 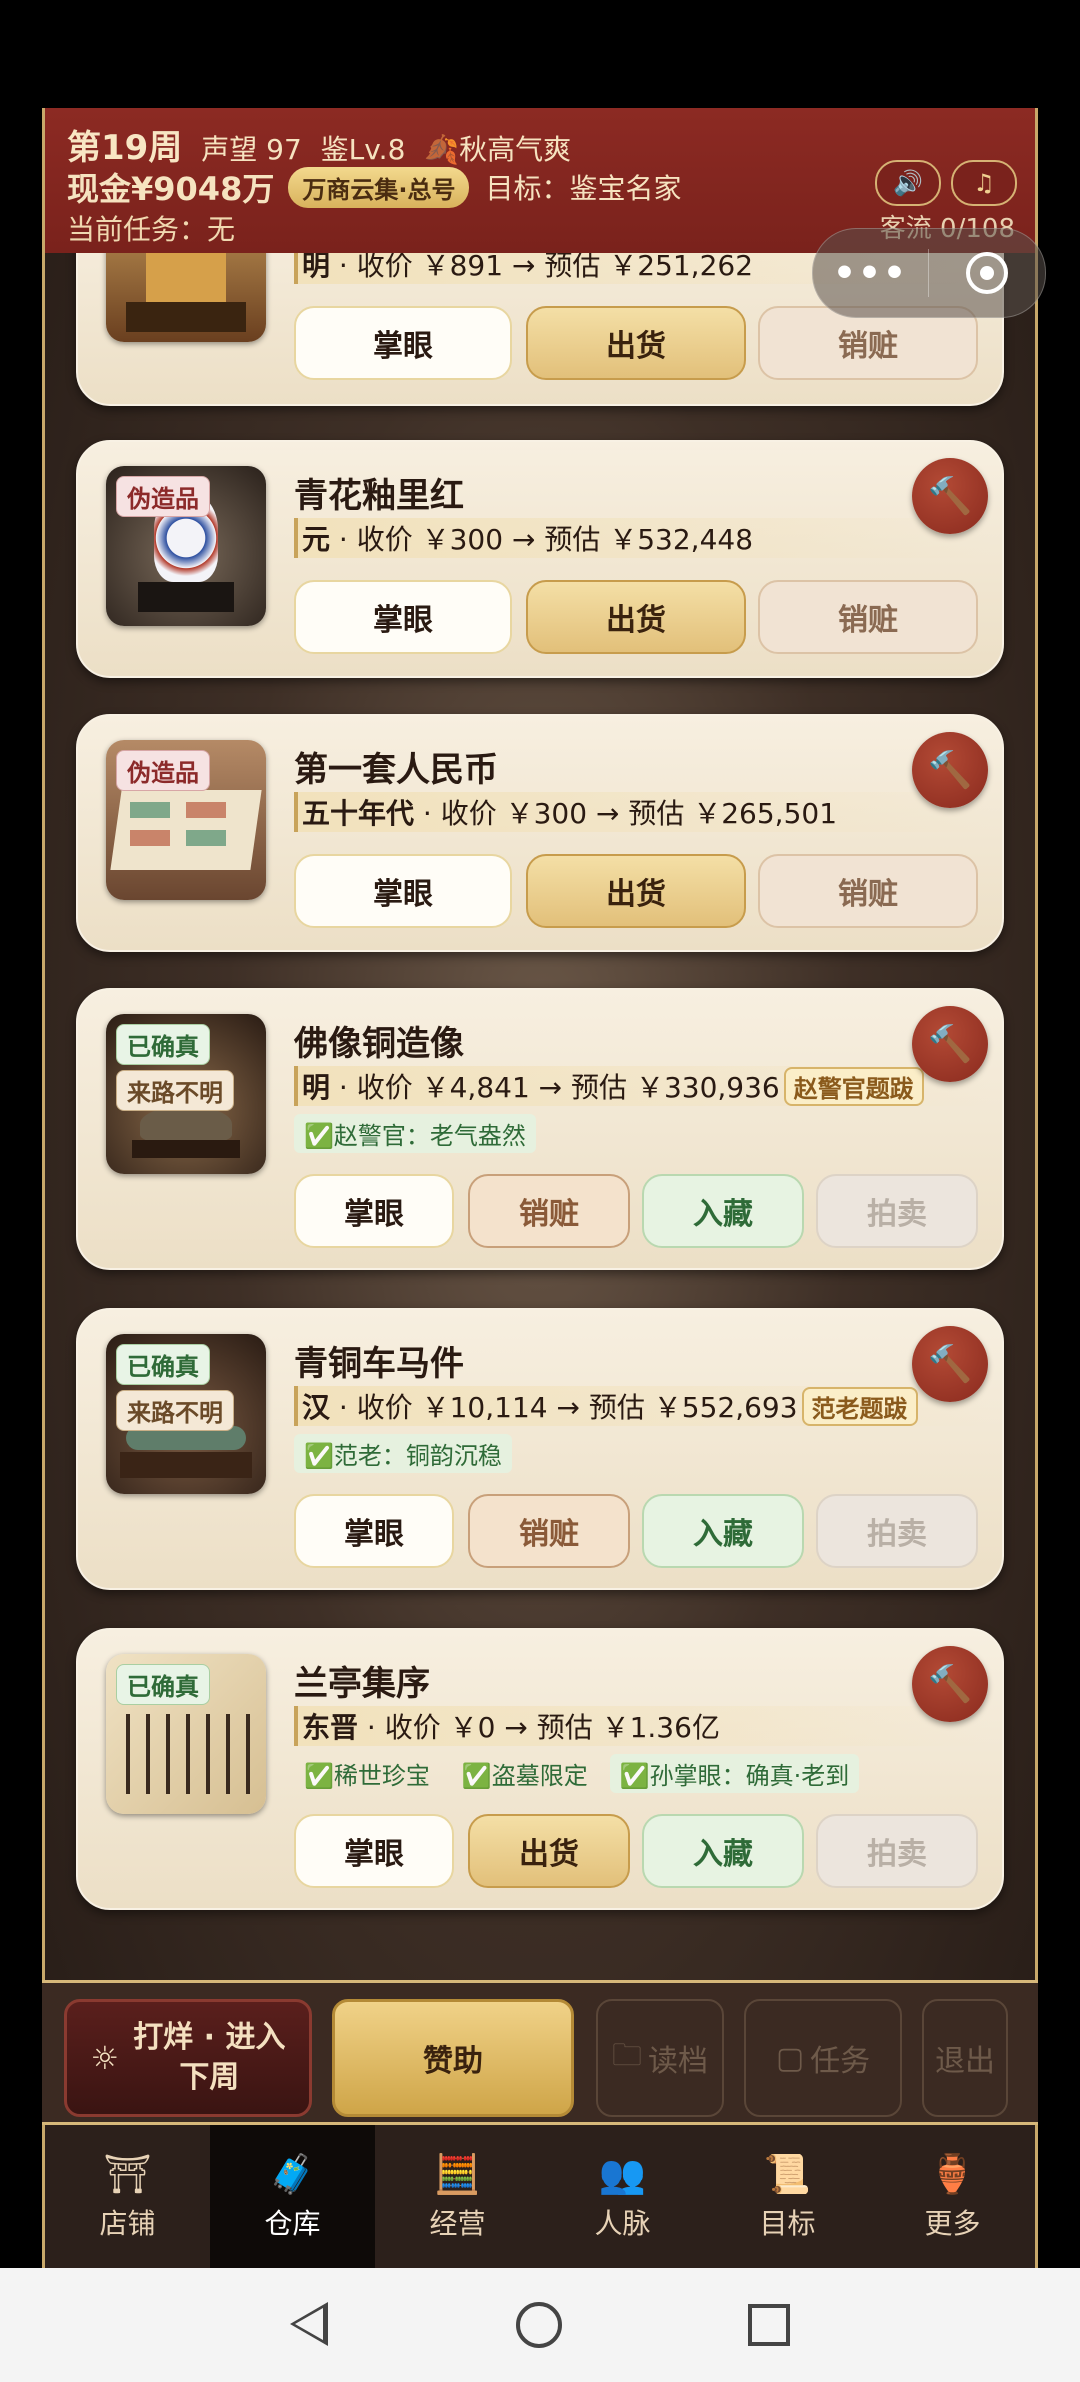 I want to click on note-chip: ✅孙掌眼：确真·老到, so click(x=734, y=1773).